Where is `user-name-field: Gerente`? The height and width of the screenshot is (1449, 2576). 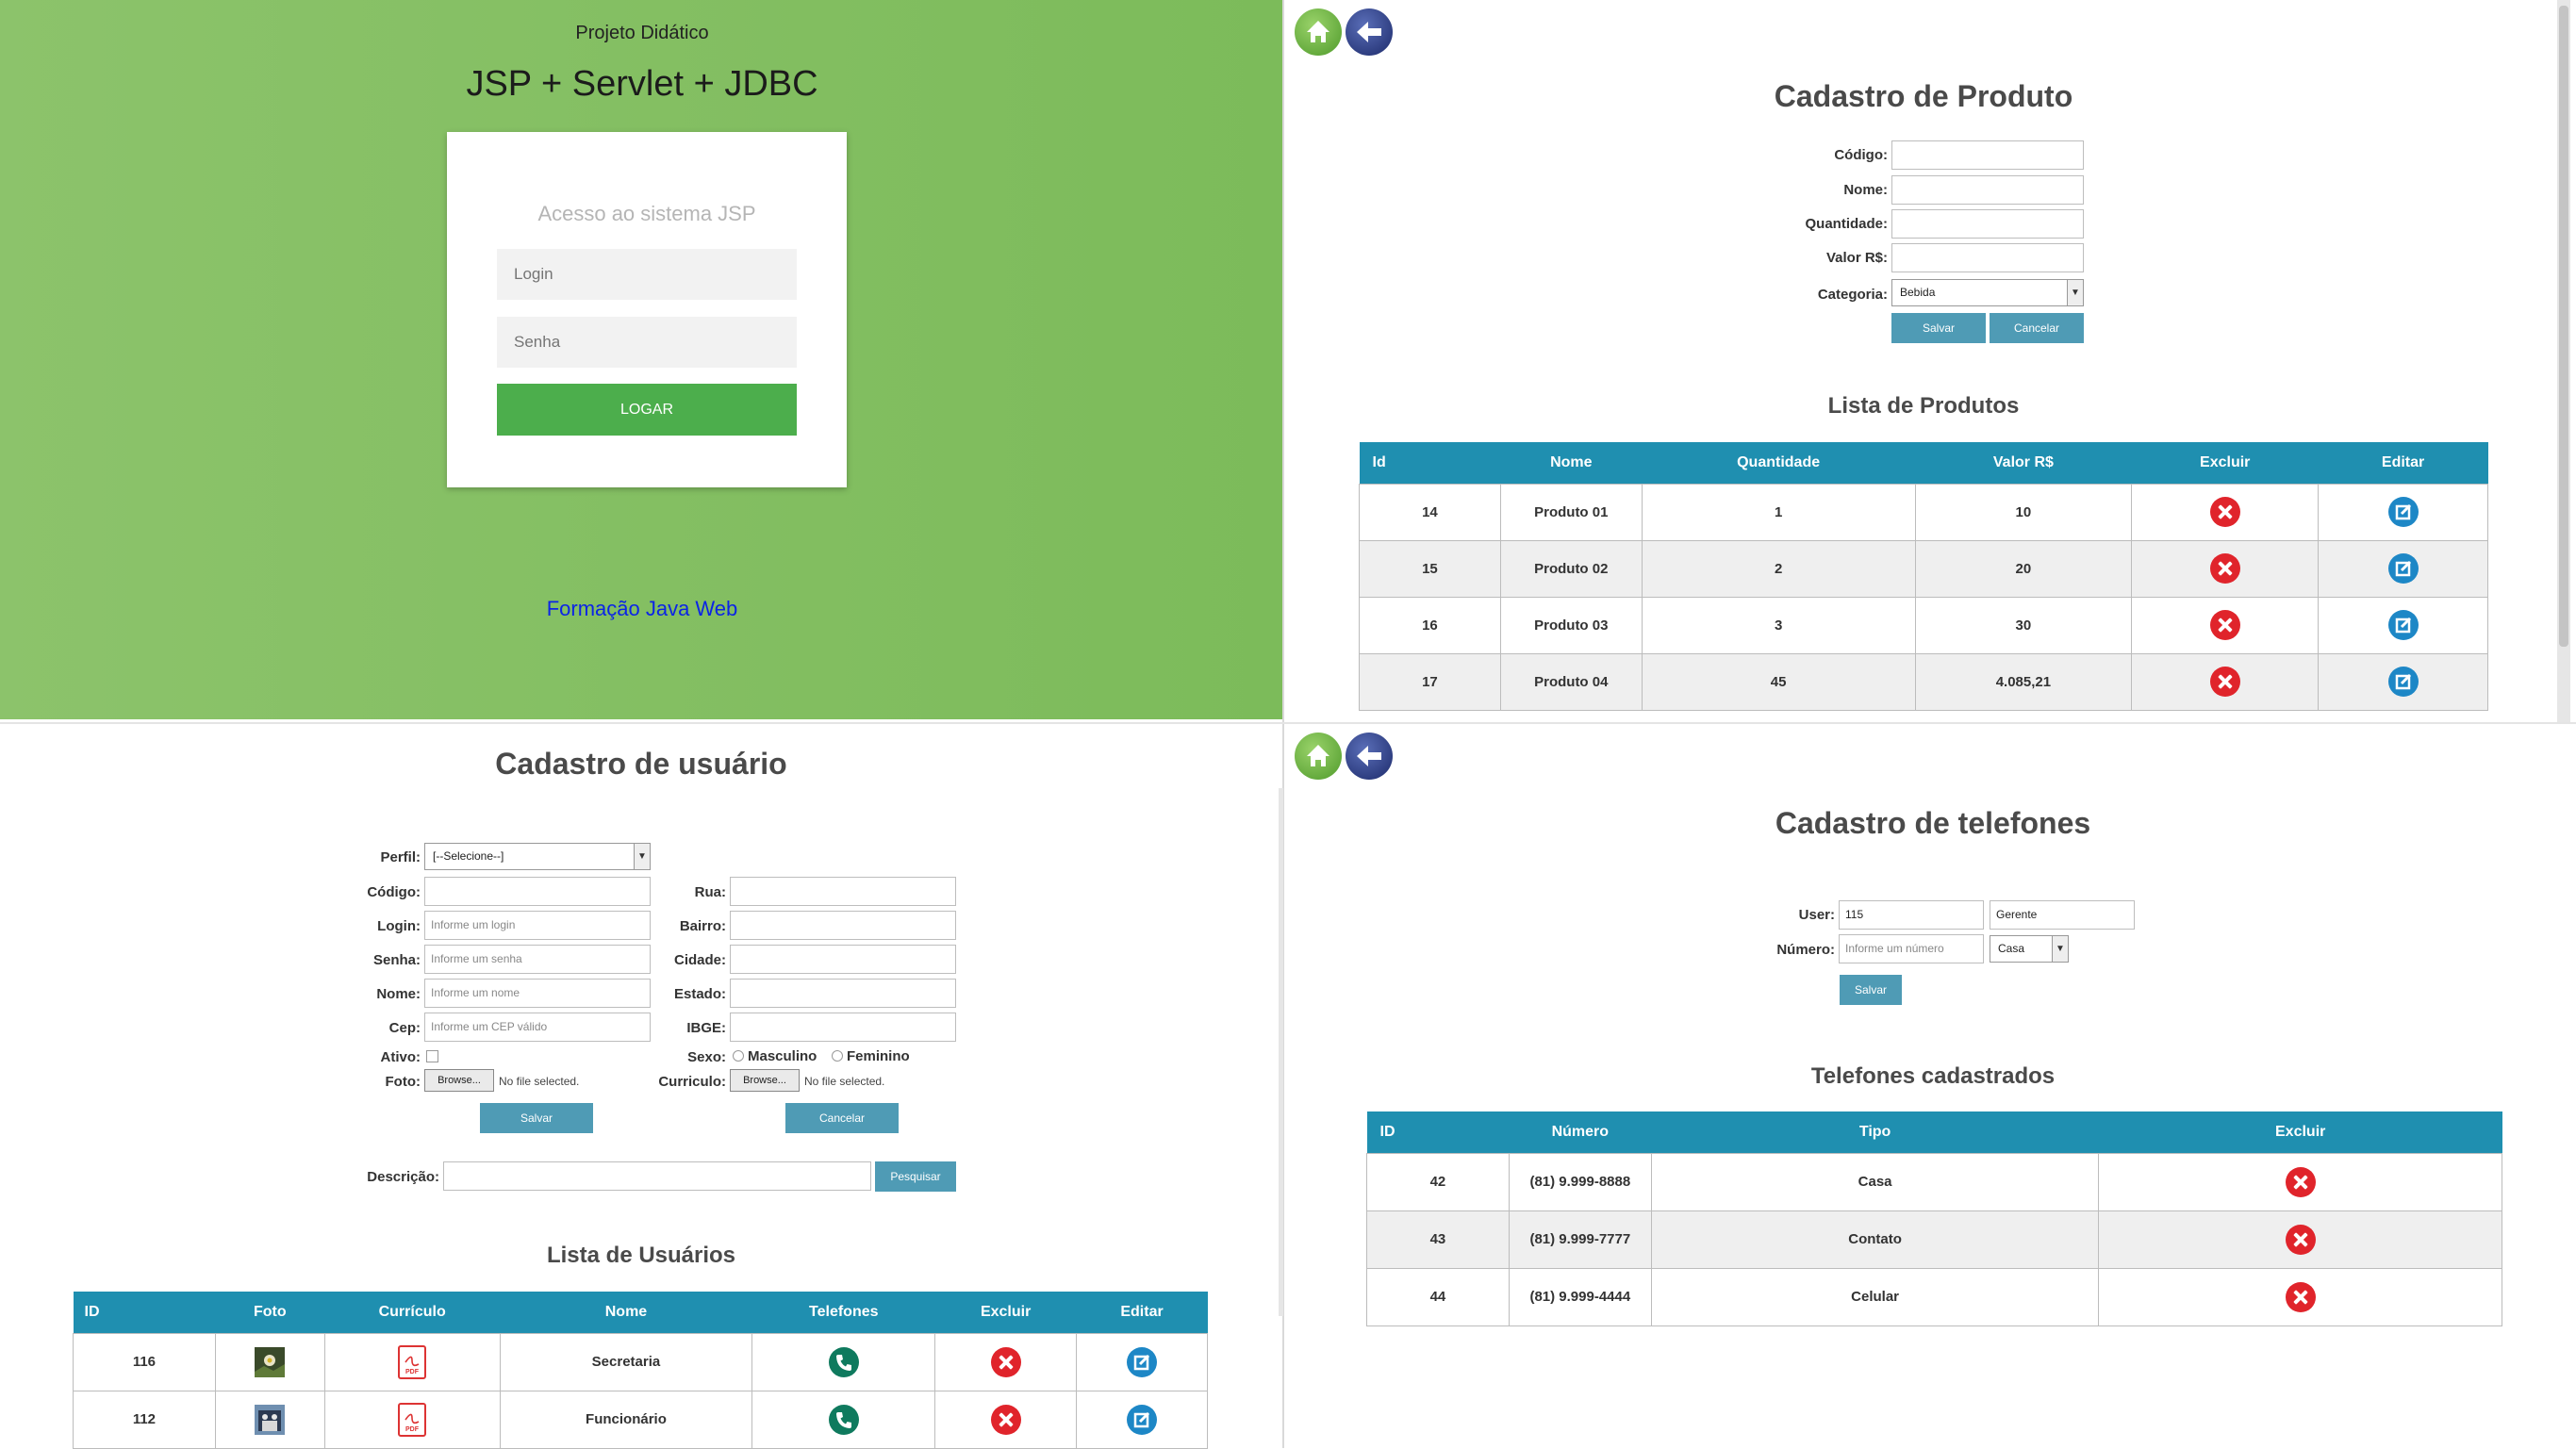 user-name-field: Gerente is located at coordinates (2062, 915).